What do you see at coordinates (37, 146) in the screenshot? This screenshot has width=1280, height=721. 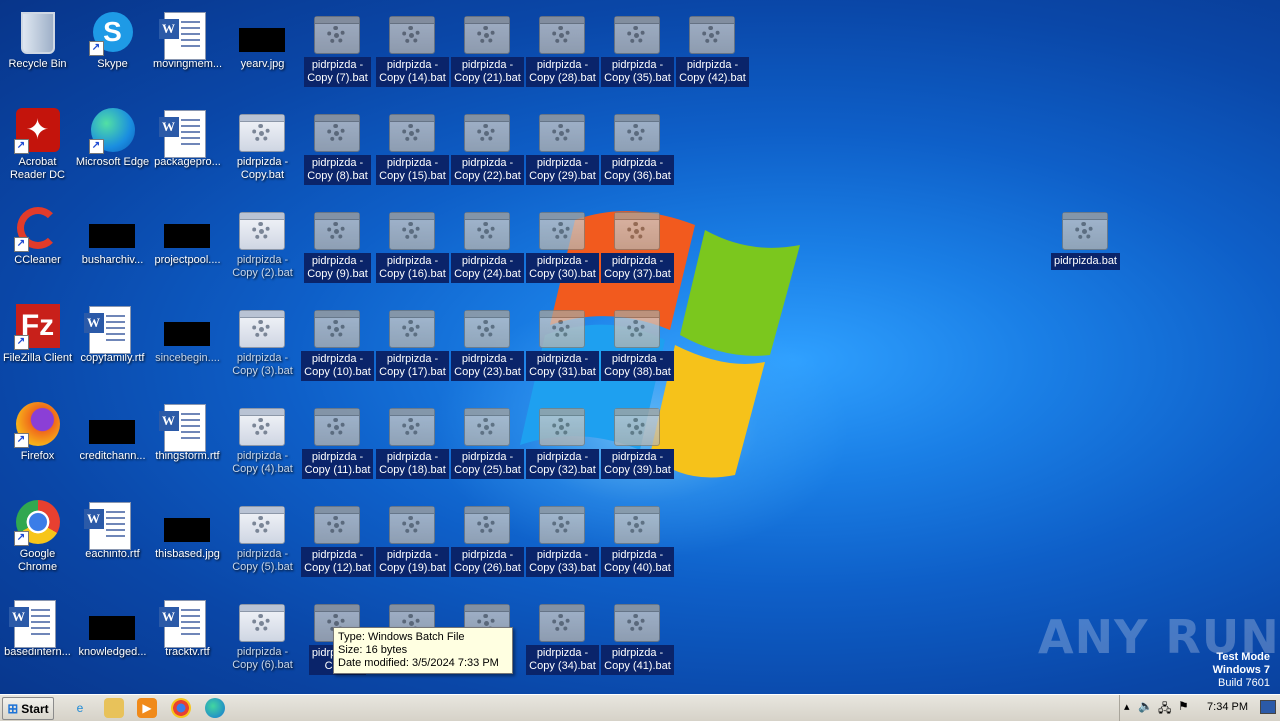 I see `desktop-icon: ✦ ↗ Acrobat Reader DC` at bounding box center [37, 146].